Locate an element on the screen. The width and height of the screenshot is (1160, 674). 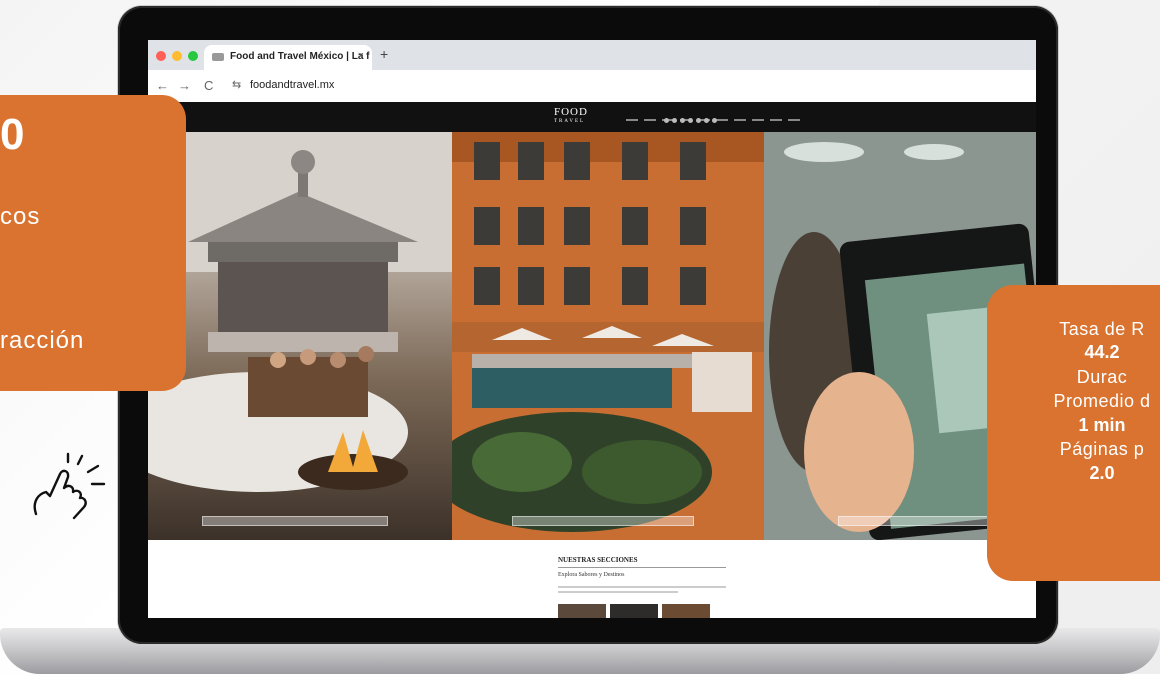
back-icon: ← is located at coordinates (162, 85).